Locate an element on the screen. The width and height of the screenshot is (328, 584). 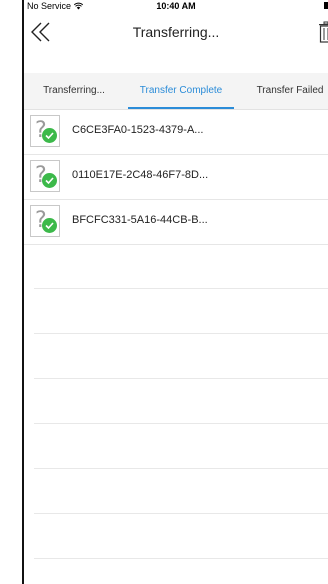
active-tab-indicator is located at coordinates (181, 108).